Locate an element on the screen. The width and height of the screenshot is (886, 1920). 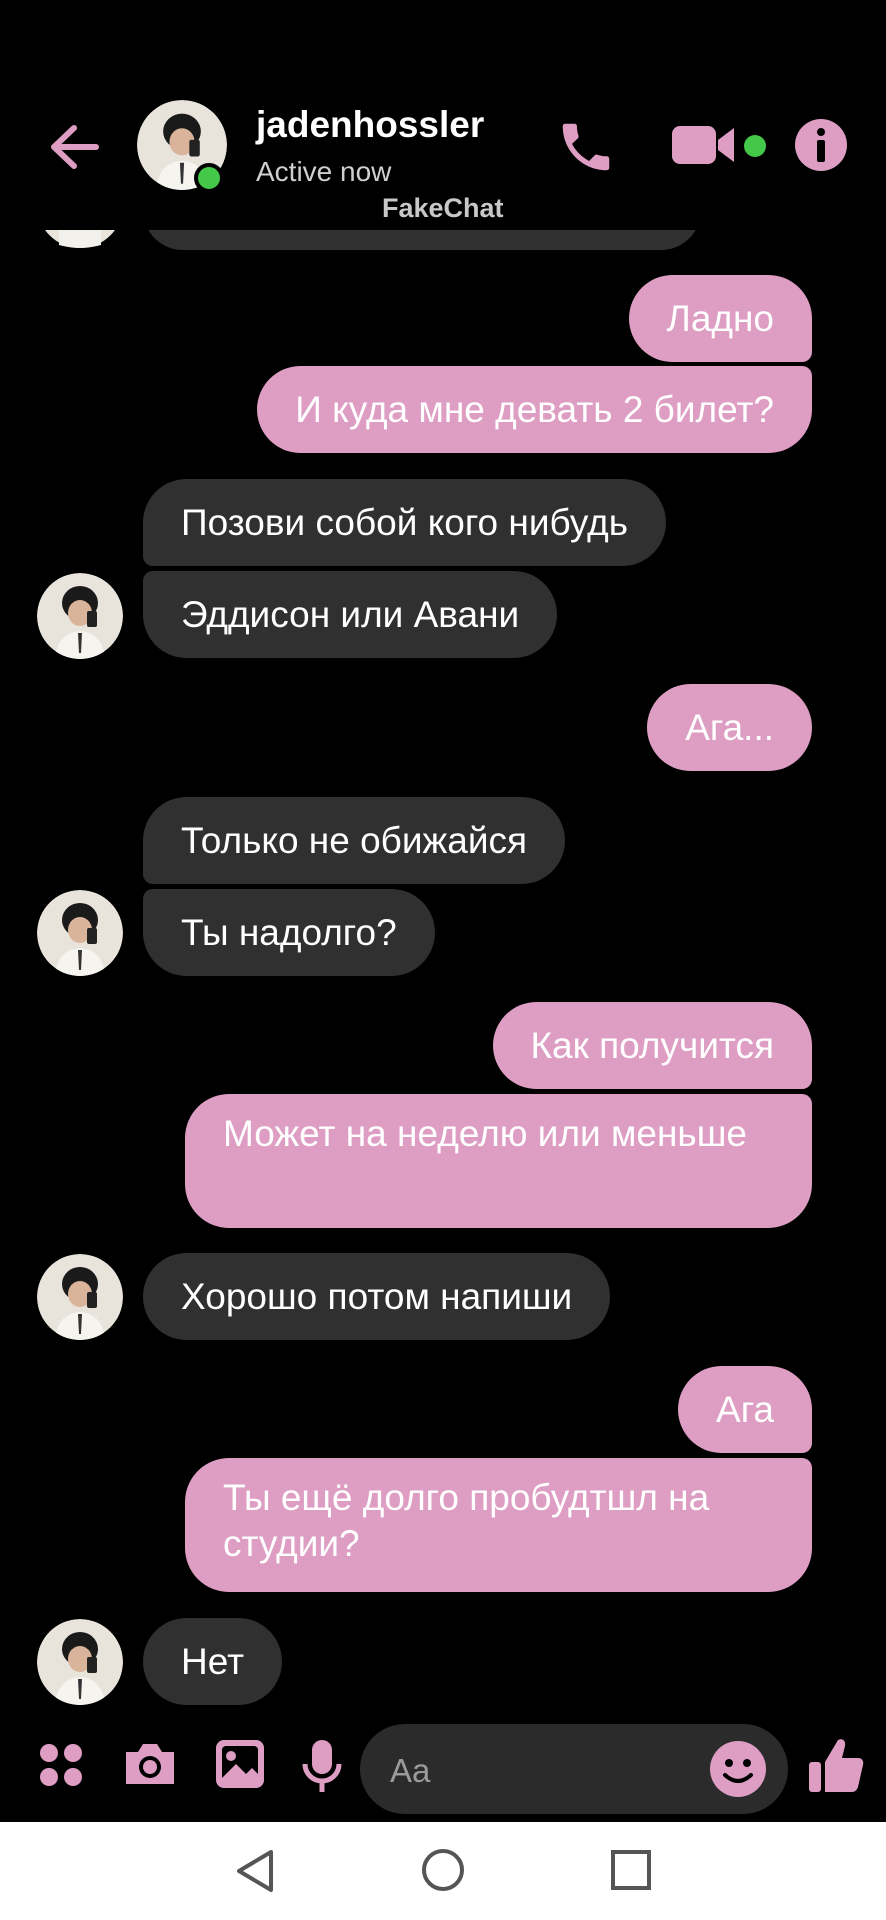
message-bubble-incoming: Позови собой кого нибудь is located at coordinates (405, 522).